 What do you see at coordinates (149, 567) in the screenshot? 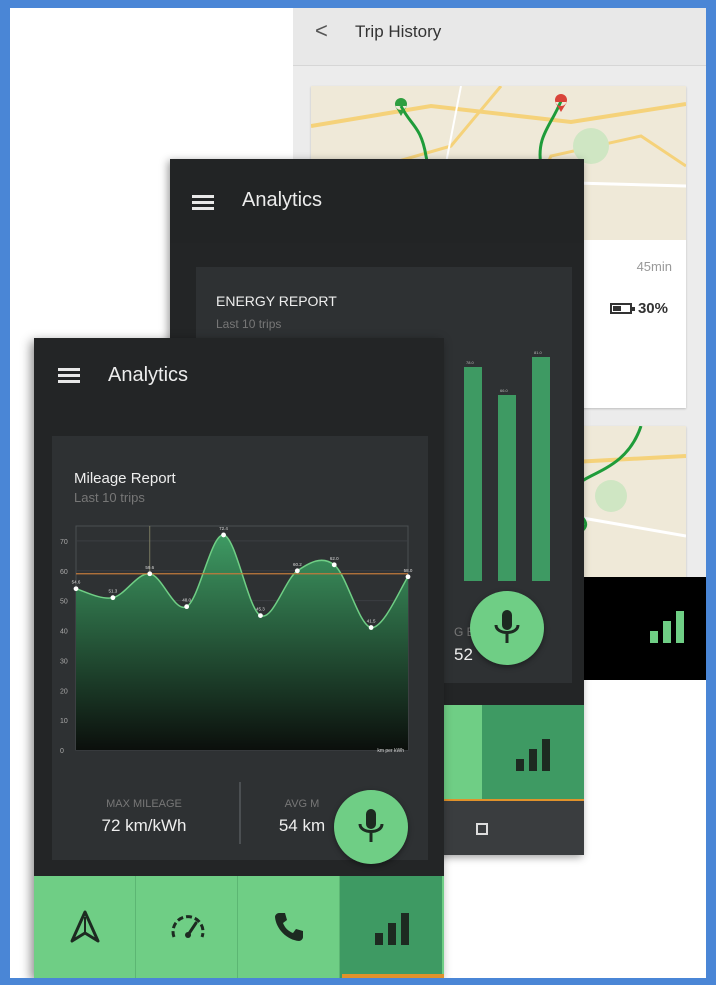
I see `data-point-label: 59.6` at bounding box center [149, 567].